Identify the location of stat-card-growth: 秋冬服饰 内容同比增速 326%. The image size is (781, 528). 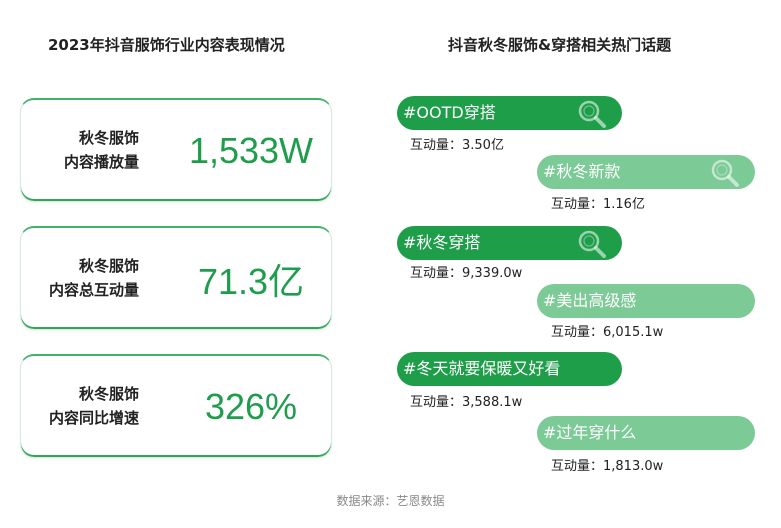
(176, 406).